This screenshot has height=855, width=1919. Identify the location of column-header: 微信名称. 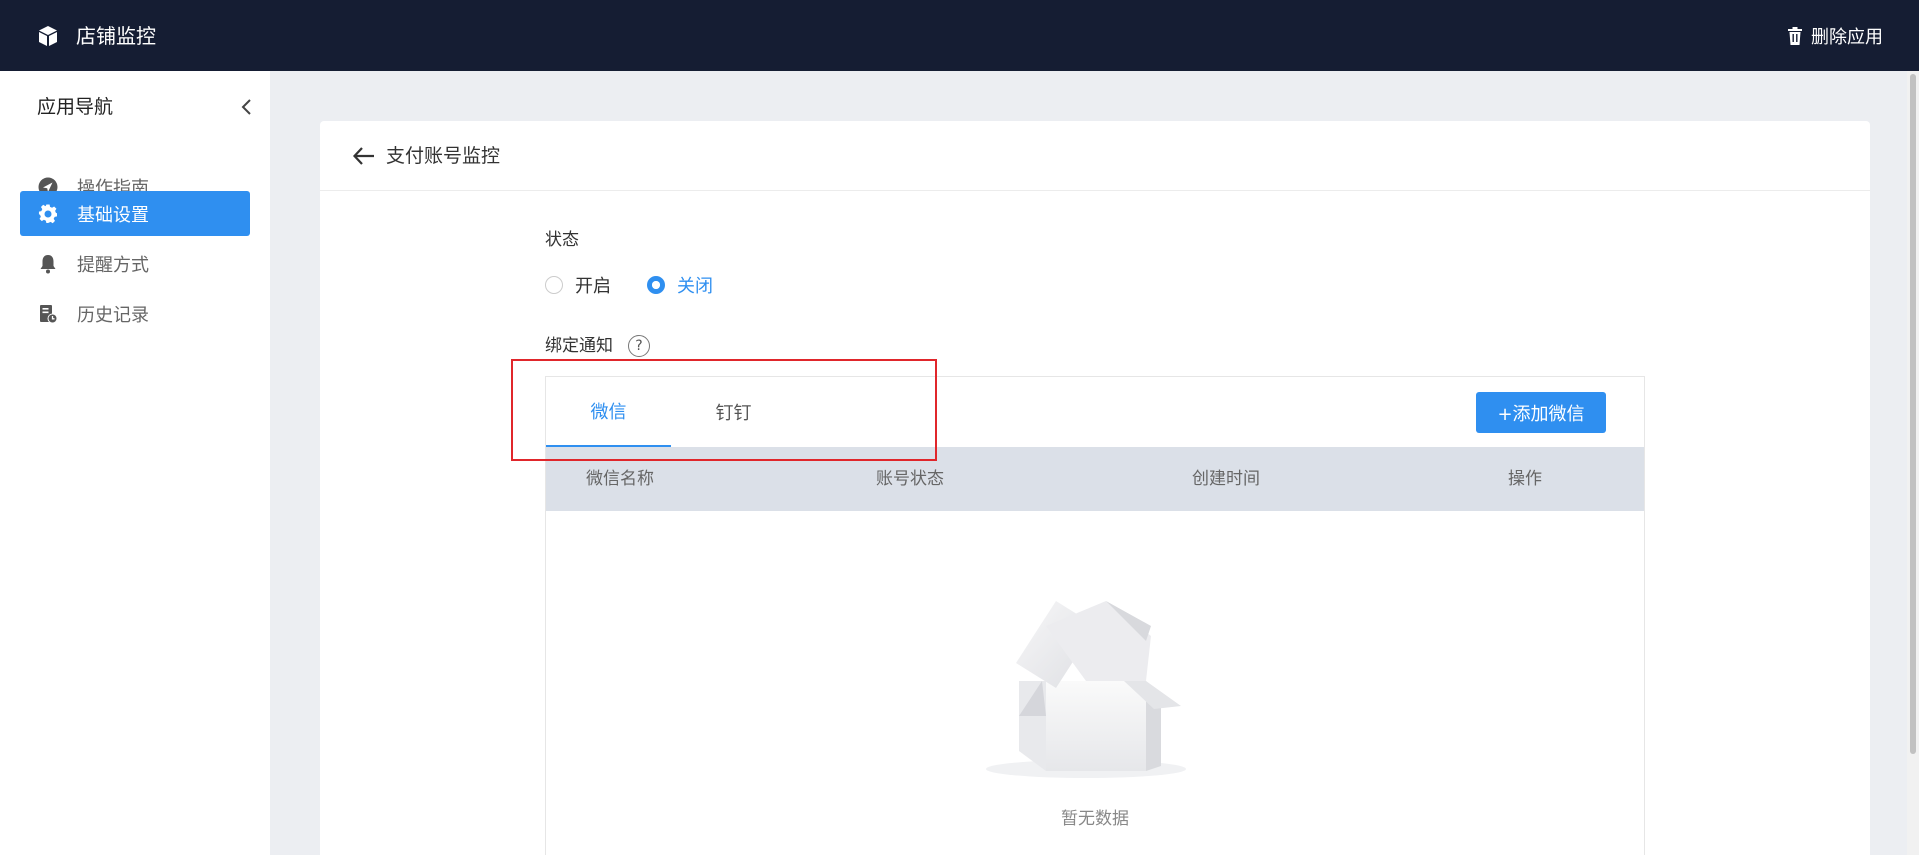
(620, 479).